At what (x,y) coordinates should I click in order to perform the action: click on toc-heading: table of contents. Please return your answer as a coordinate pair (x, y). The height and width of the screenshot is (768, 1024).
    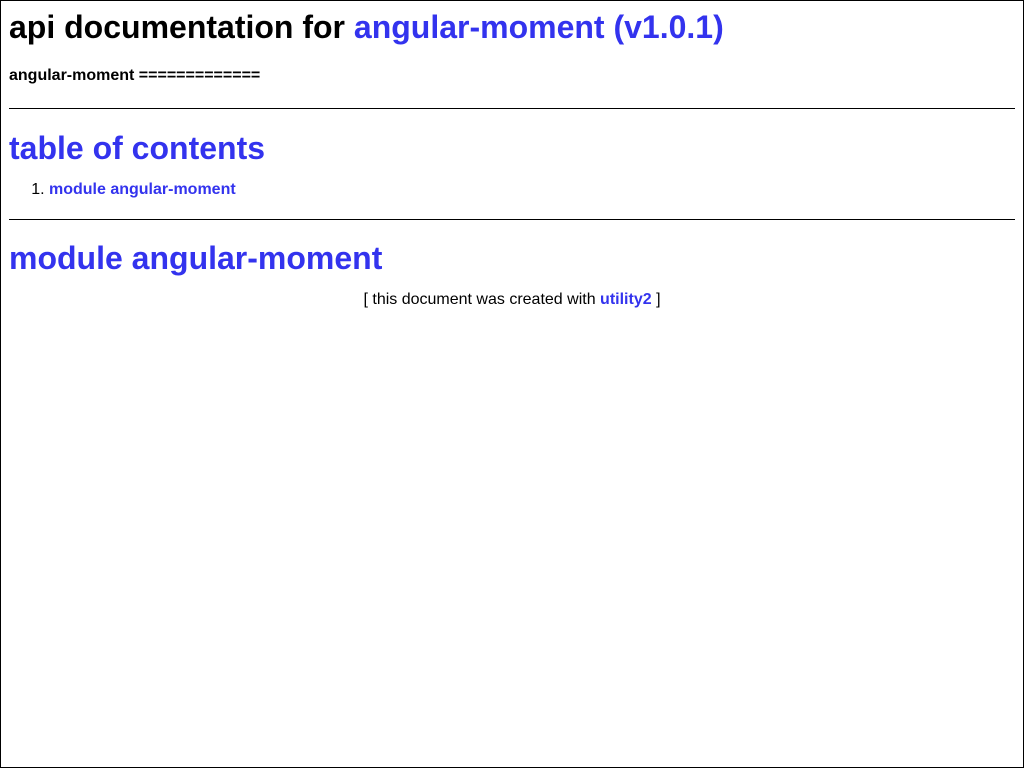
    Looking at the image, I should click on (137, 148).